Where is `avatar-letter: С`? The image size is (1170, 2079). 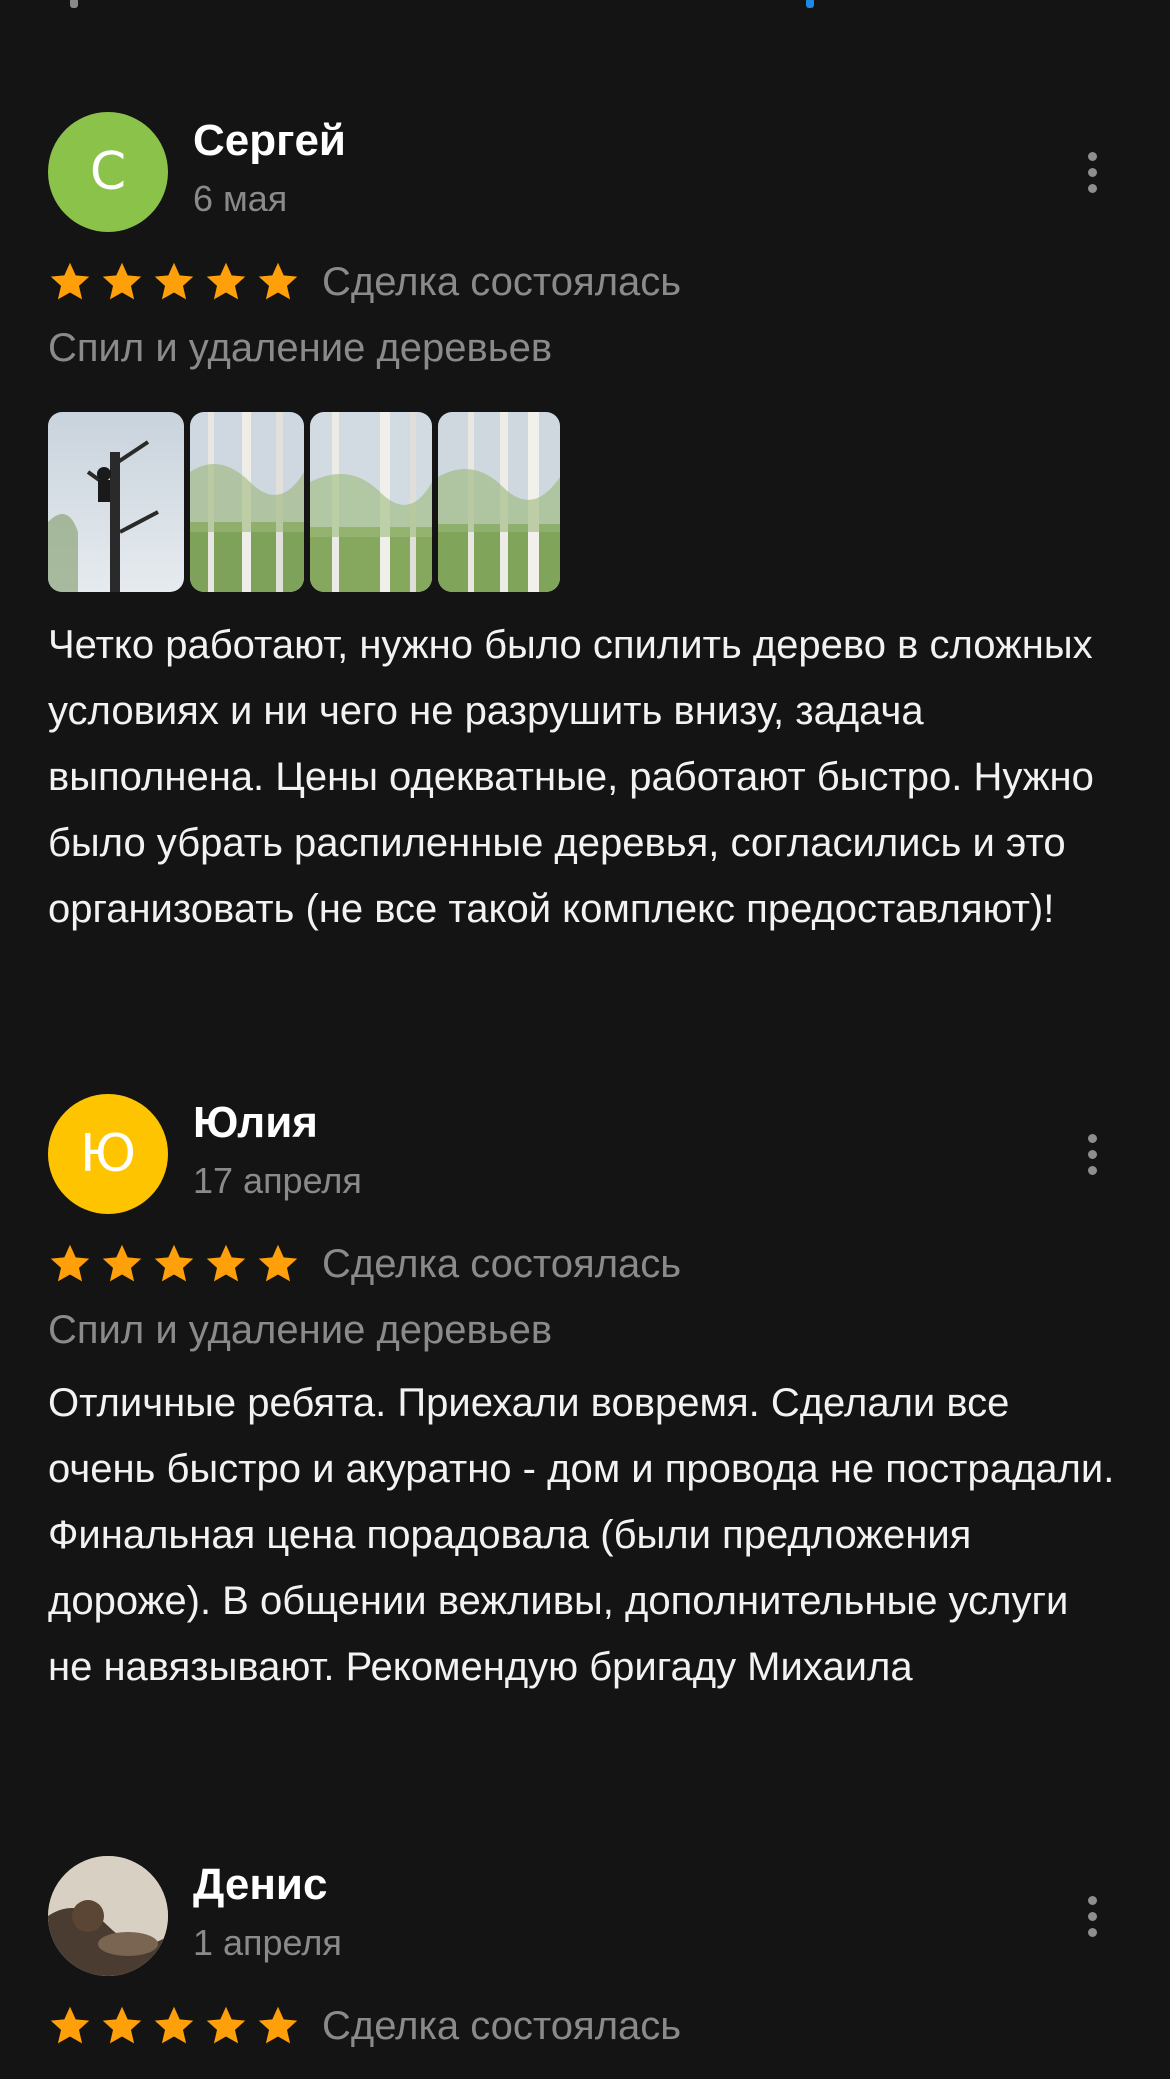 avatar-letter: С is located at coordinates (108, 172).